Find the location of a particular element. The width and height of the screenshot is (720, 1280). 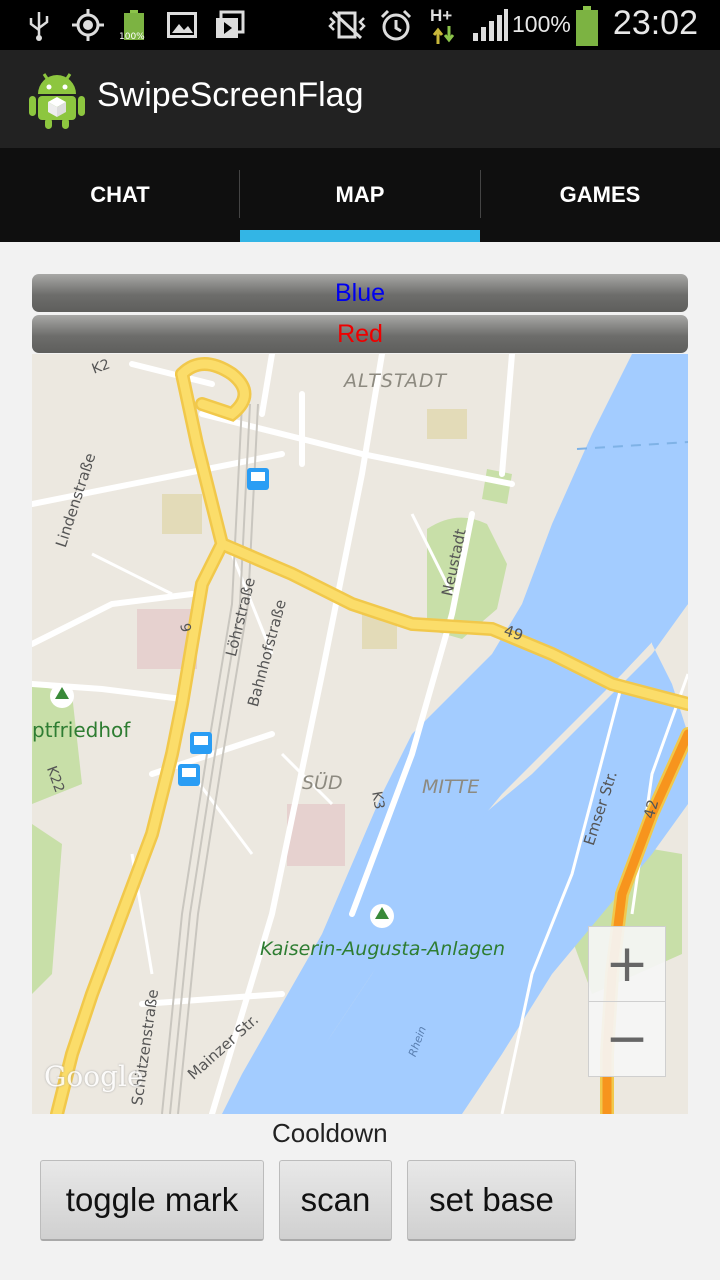

gps-icon is located at coordinates (88, 25).